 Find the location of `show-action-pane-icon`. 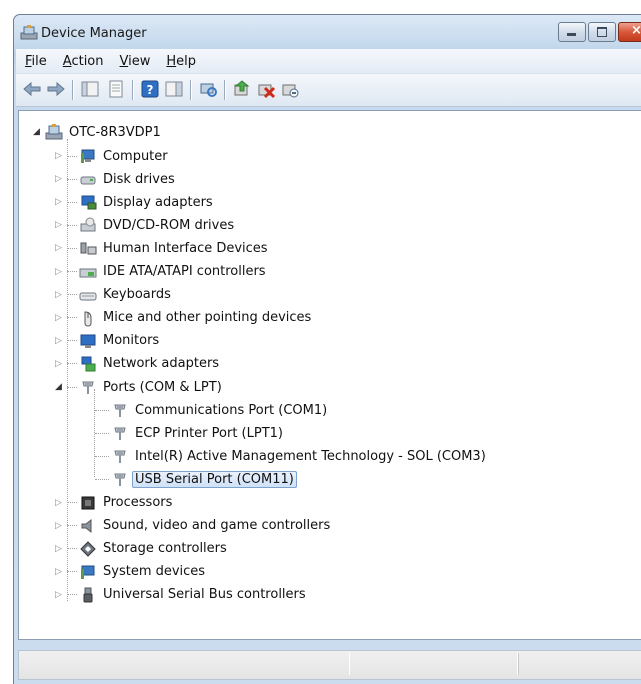

show-action-pane-icon is located at coordinates (174, 89).